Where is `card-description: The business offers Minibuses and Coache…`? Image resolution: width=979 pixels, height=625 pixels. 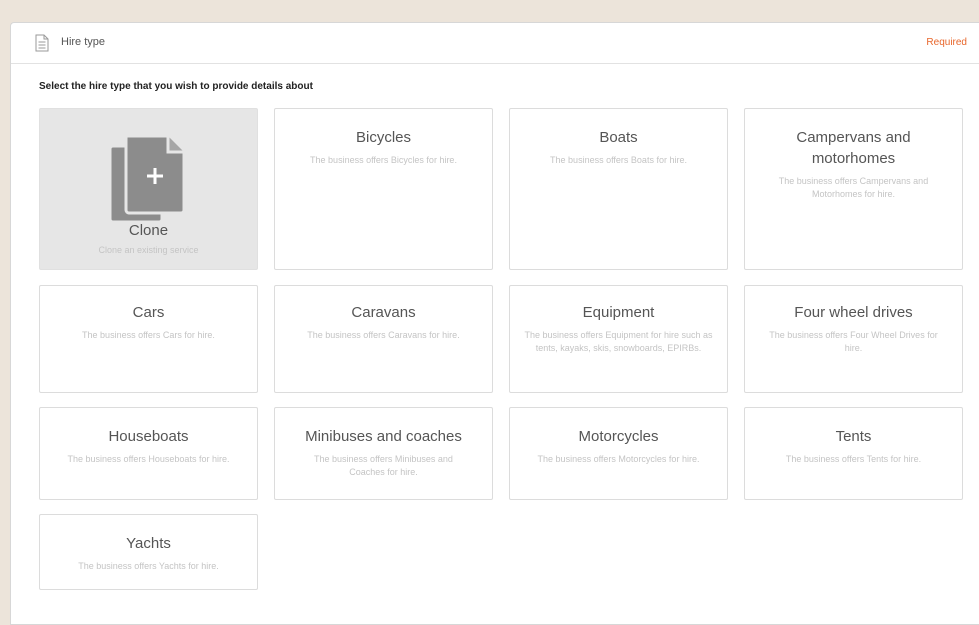
card-description: The business offers Minibuses and Coache… is located at coordinates (383, 465).